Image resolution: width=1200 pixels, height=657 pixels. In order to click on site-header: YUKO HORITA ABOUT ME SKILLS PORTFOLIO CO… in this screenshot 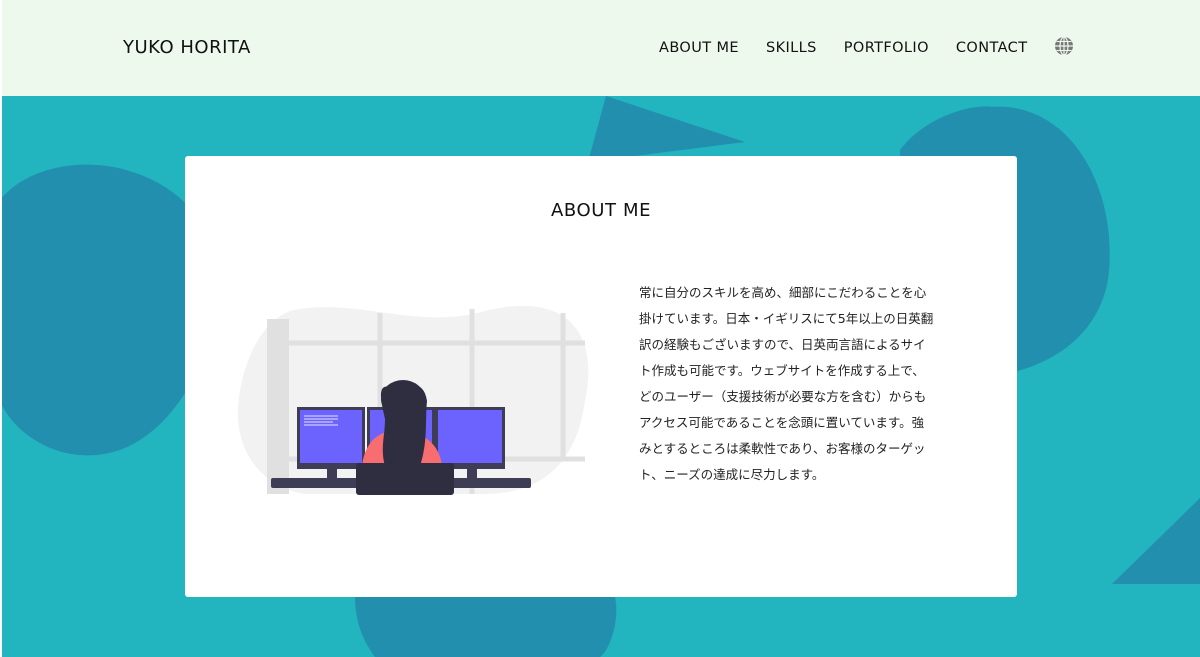, I will do `click(600, 48)`.